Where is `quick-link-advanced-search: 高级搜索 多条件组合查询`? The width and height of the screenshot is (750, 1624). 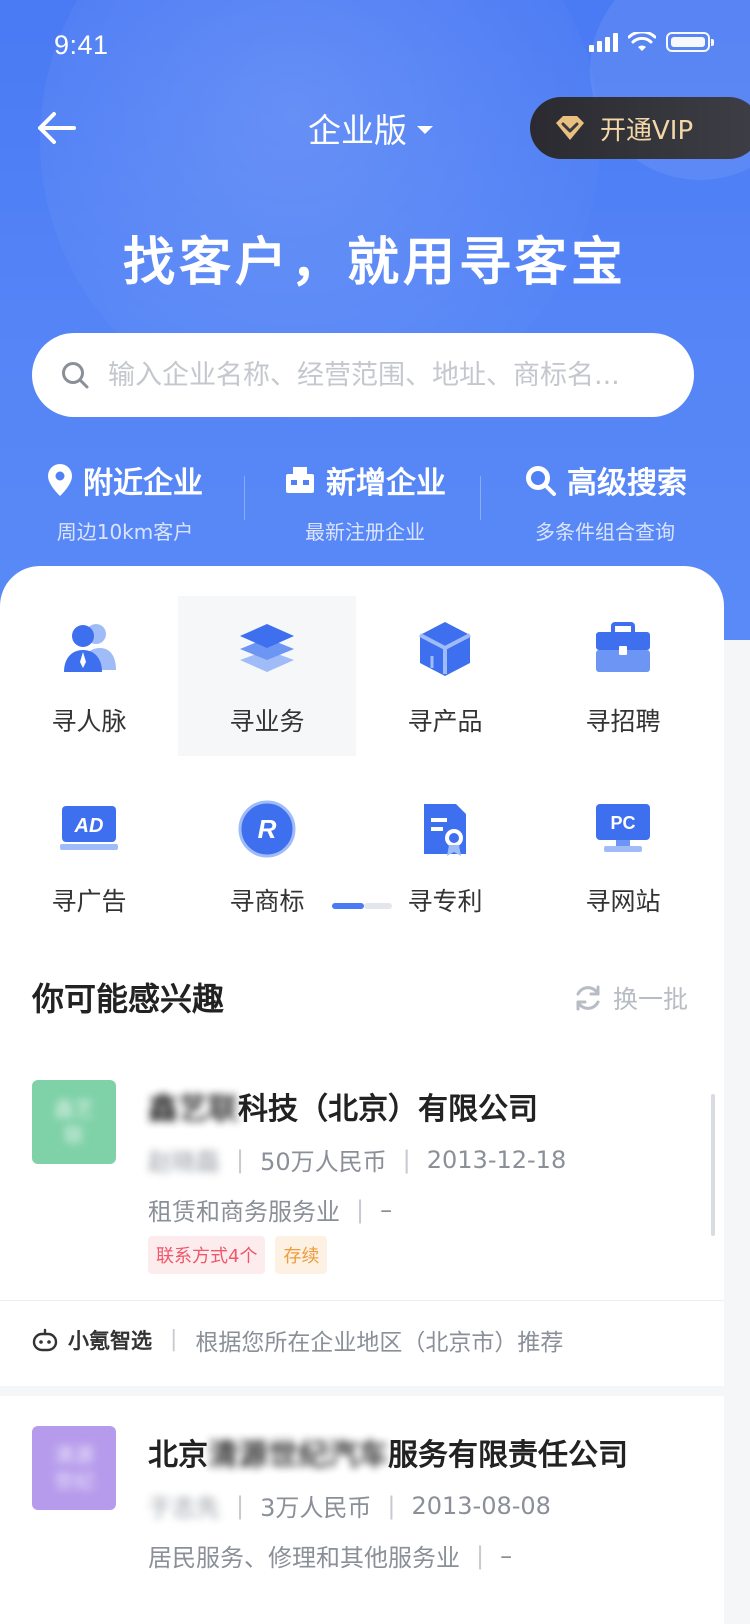
quick-link-advanced-search: 高级搜索 多条件组合查询 is located at coordinates (605, 501).